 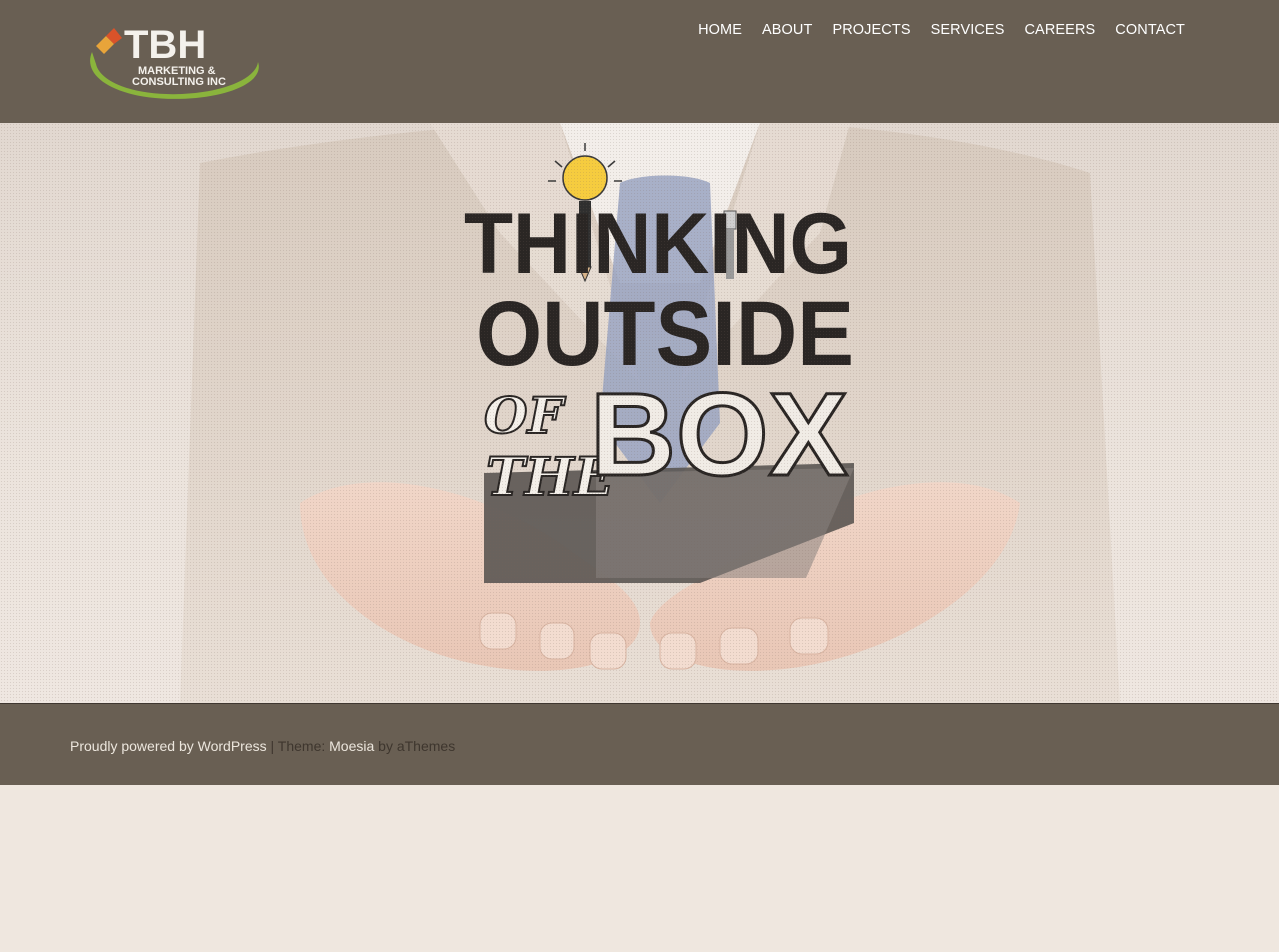 What do you see at coordinates (179, 82) in the screenshot?
I see `logo-line2: CONSULTING INC` at bounding box center [179, 82].